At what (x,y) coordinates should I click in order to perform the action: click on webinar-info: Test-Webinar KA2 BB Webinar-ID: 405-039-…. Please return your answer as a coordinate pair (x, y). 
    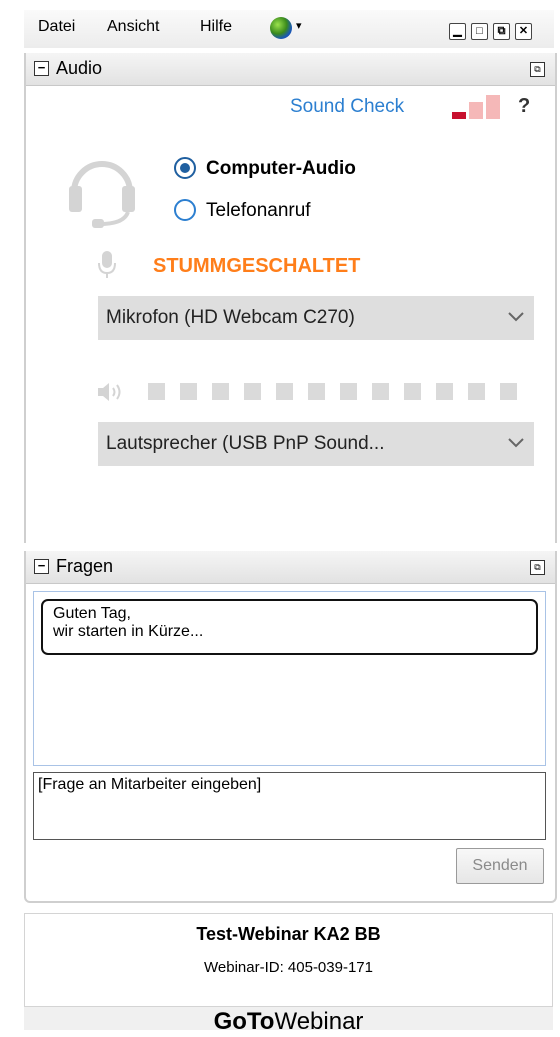
    Looking at the image, I should click on (288, 960).